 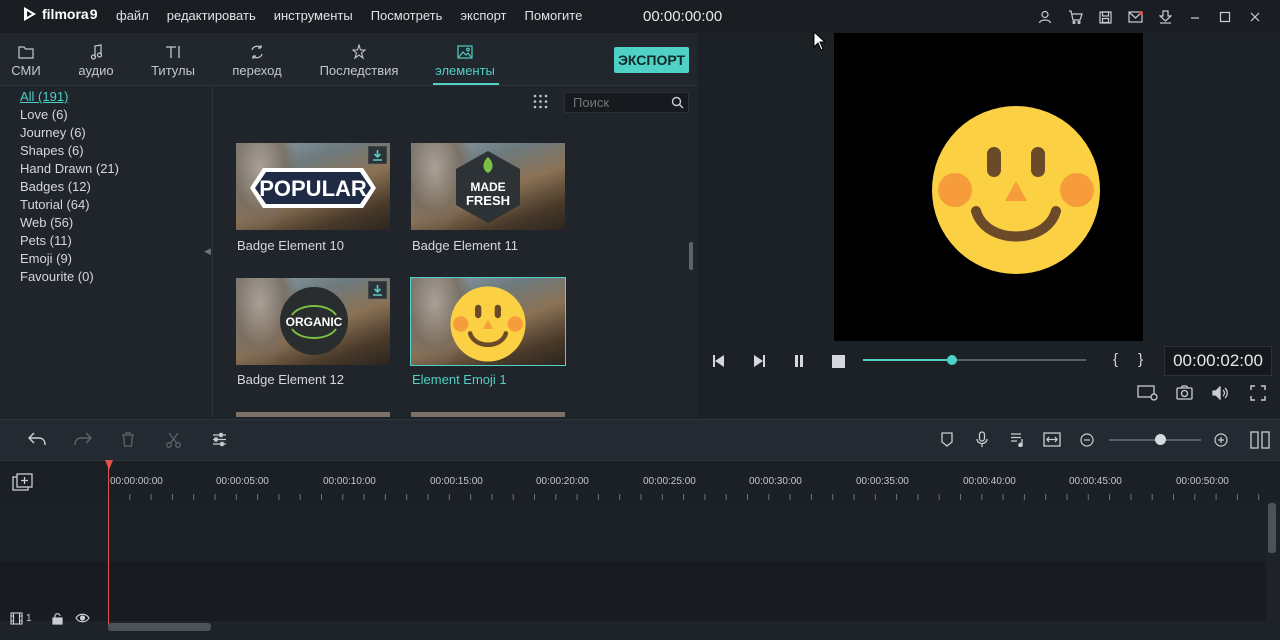 I want to click on folder-icon, so click(x=26, y=52).